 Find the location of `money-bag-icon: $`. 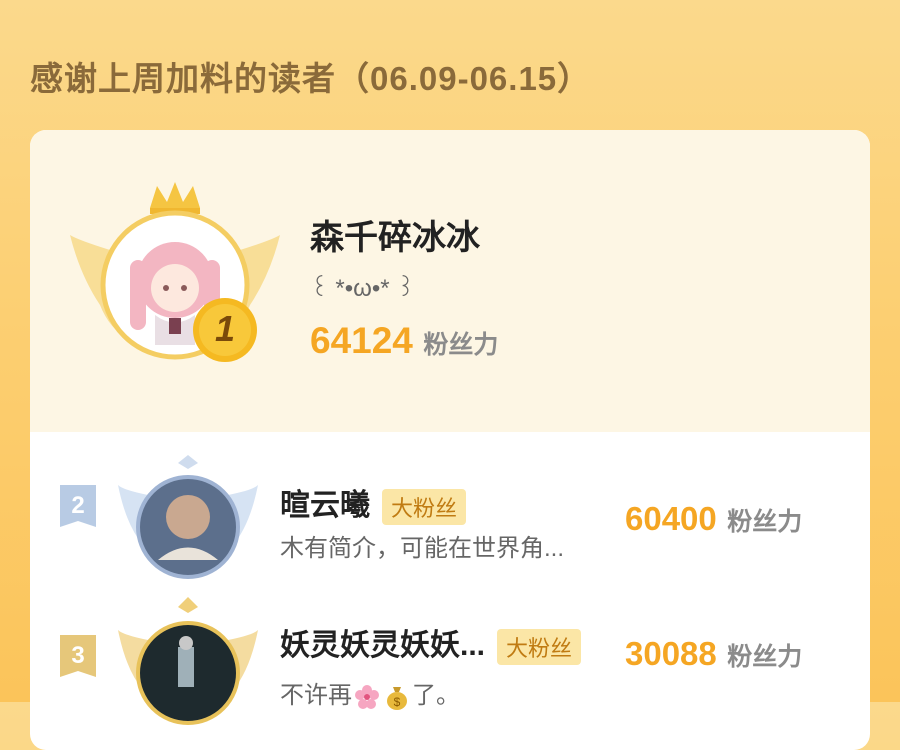

money-bag-icon: $ is located at coordinates (397, 697).